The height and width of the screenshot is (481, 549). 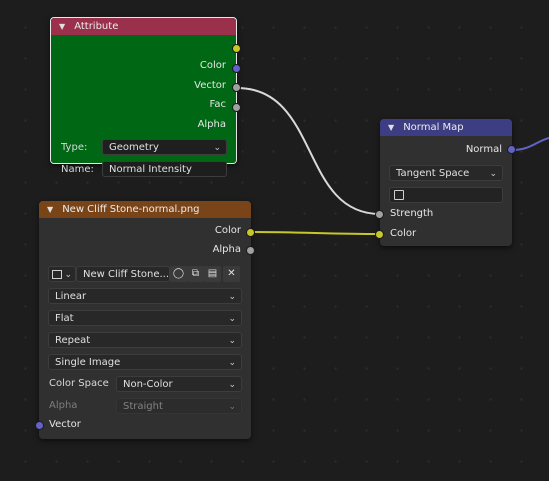 I want to click on alpha-mode-value: Straight, so click(x=143, y=406).